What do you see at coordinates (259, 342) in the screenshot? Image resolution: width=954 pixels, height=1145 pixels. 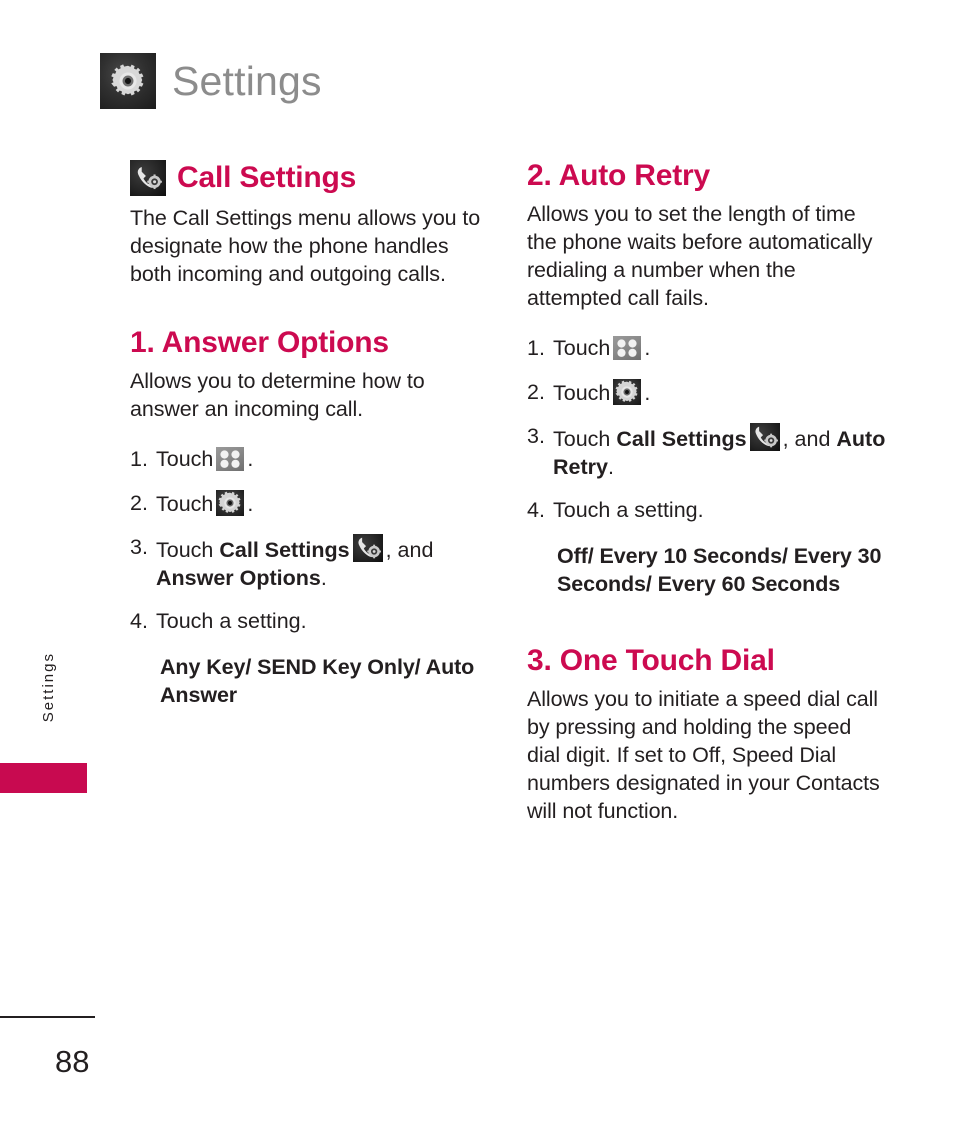 I see `answer-options-heading: 1. Answer Options` at bounding box center [259, 342].